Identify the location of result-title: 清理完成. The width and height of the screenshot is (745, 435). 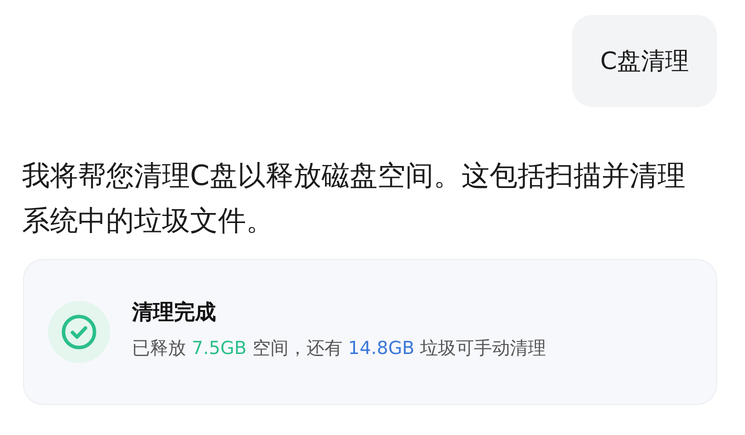
(174, 312).